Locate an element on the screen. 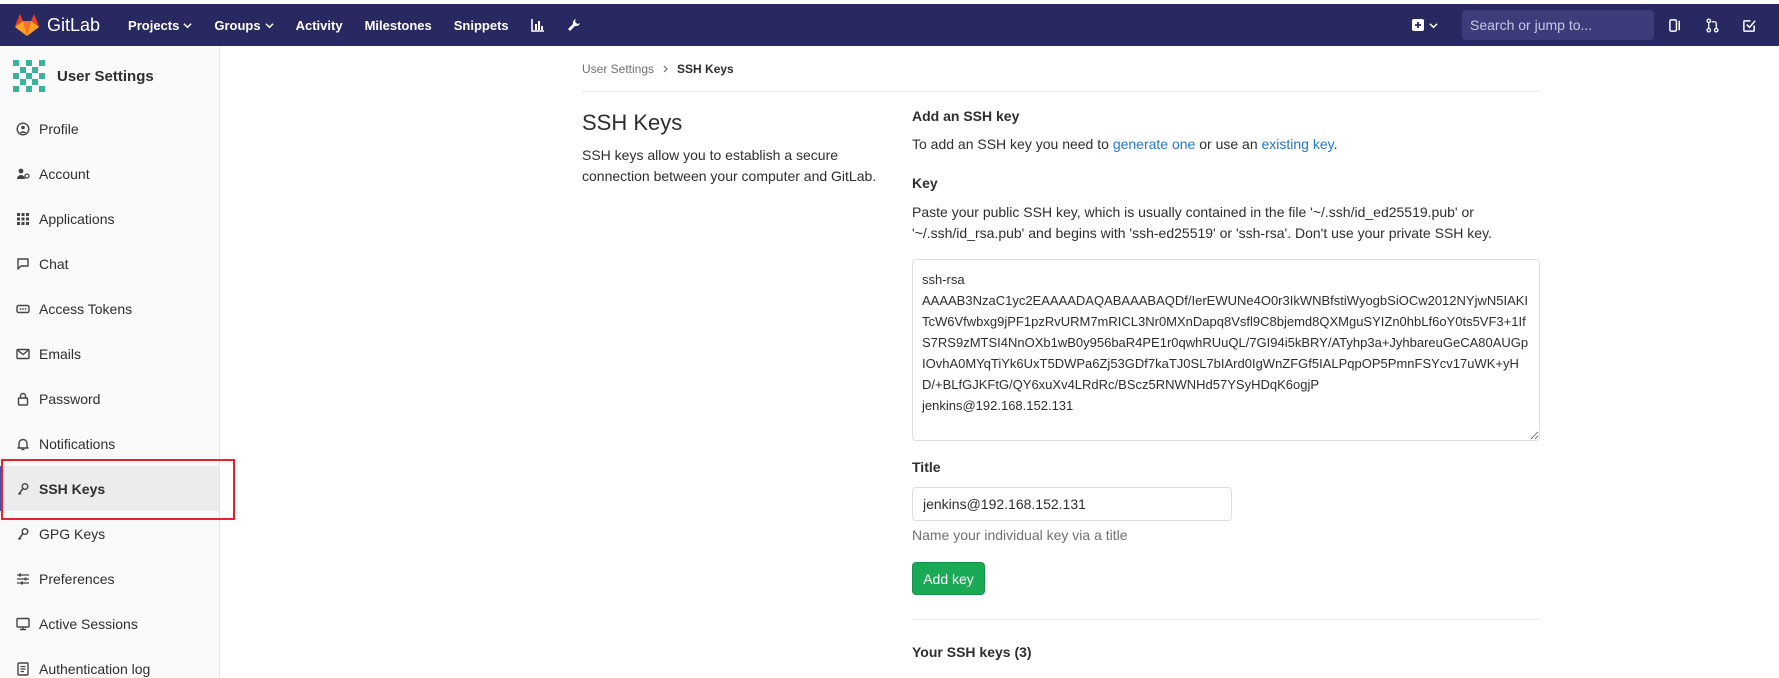 Image resolution: width=1779 pixels, height=678 pixels. nav-activity-label: Activity is located at coordinates (319, 25).